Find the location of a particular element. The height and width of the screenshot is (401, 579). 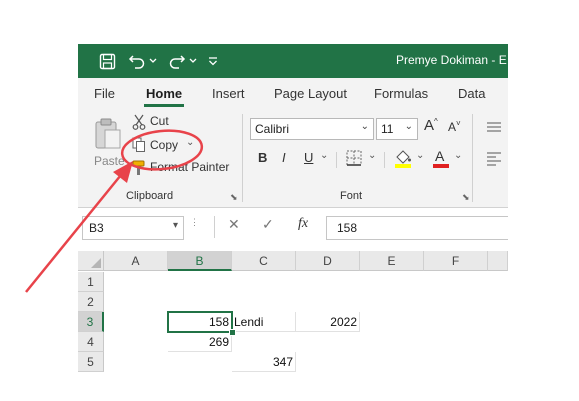

document-title: Premye Dokiman - E is located at coordinates (451, 60).